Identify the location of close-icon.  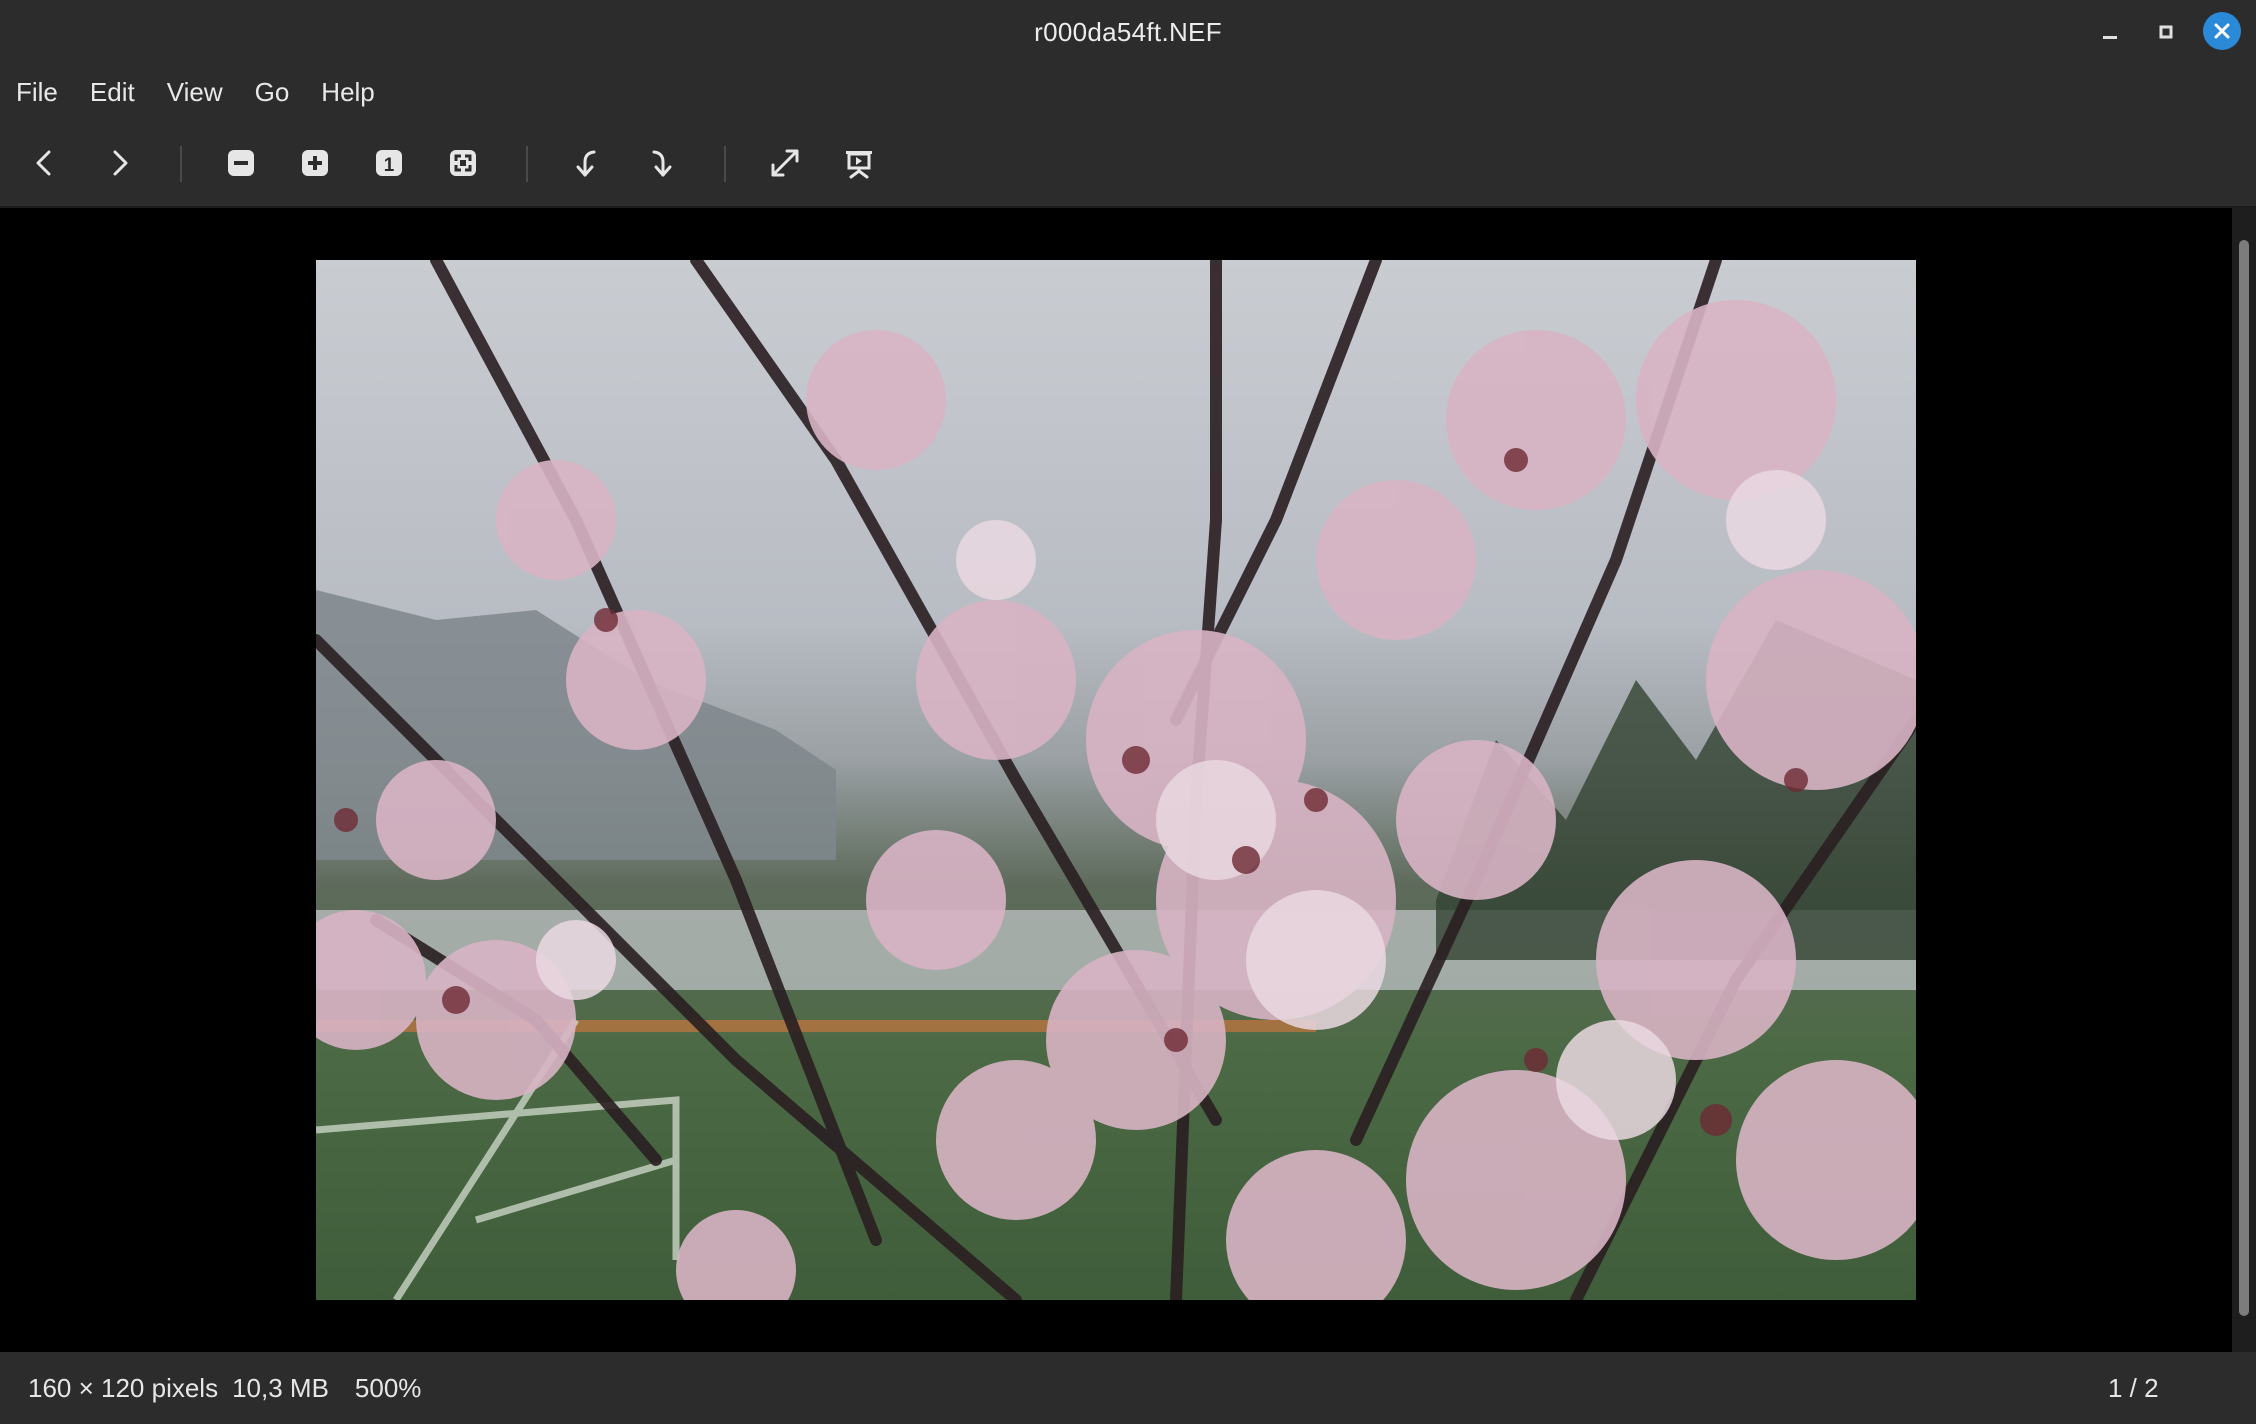
(2222, 31).